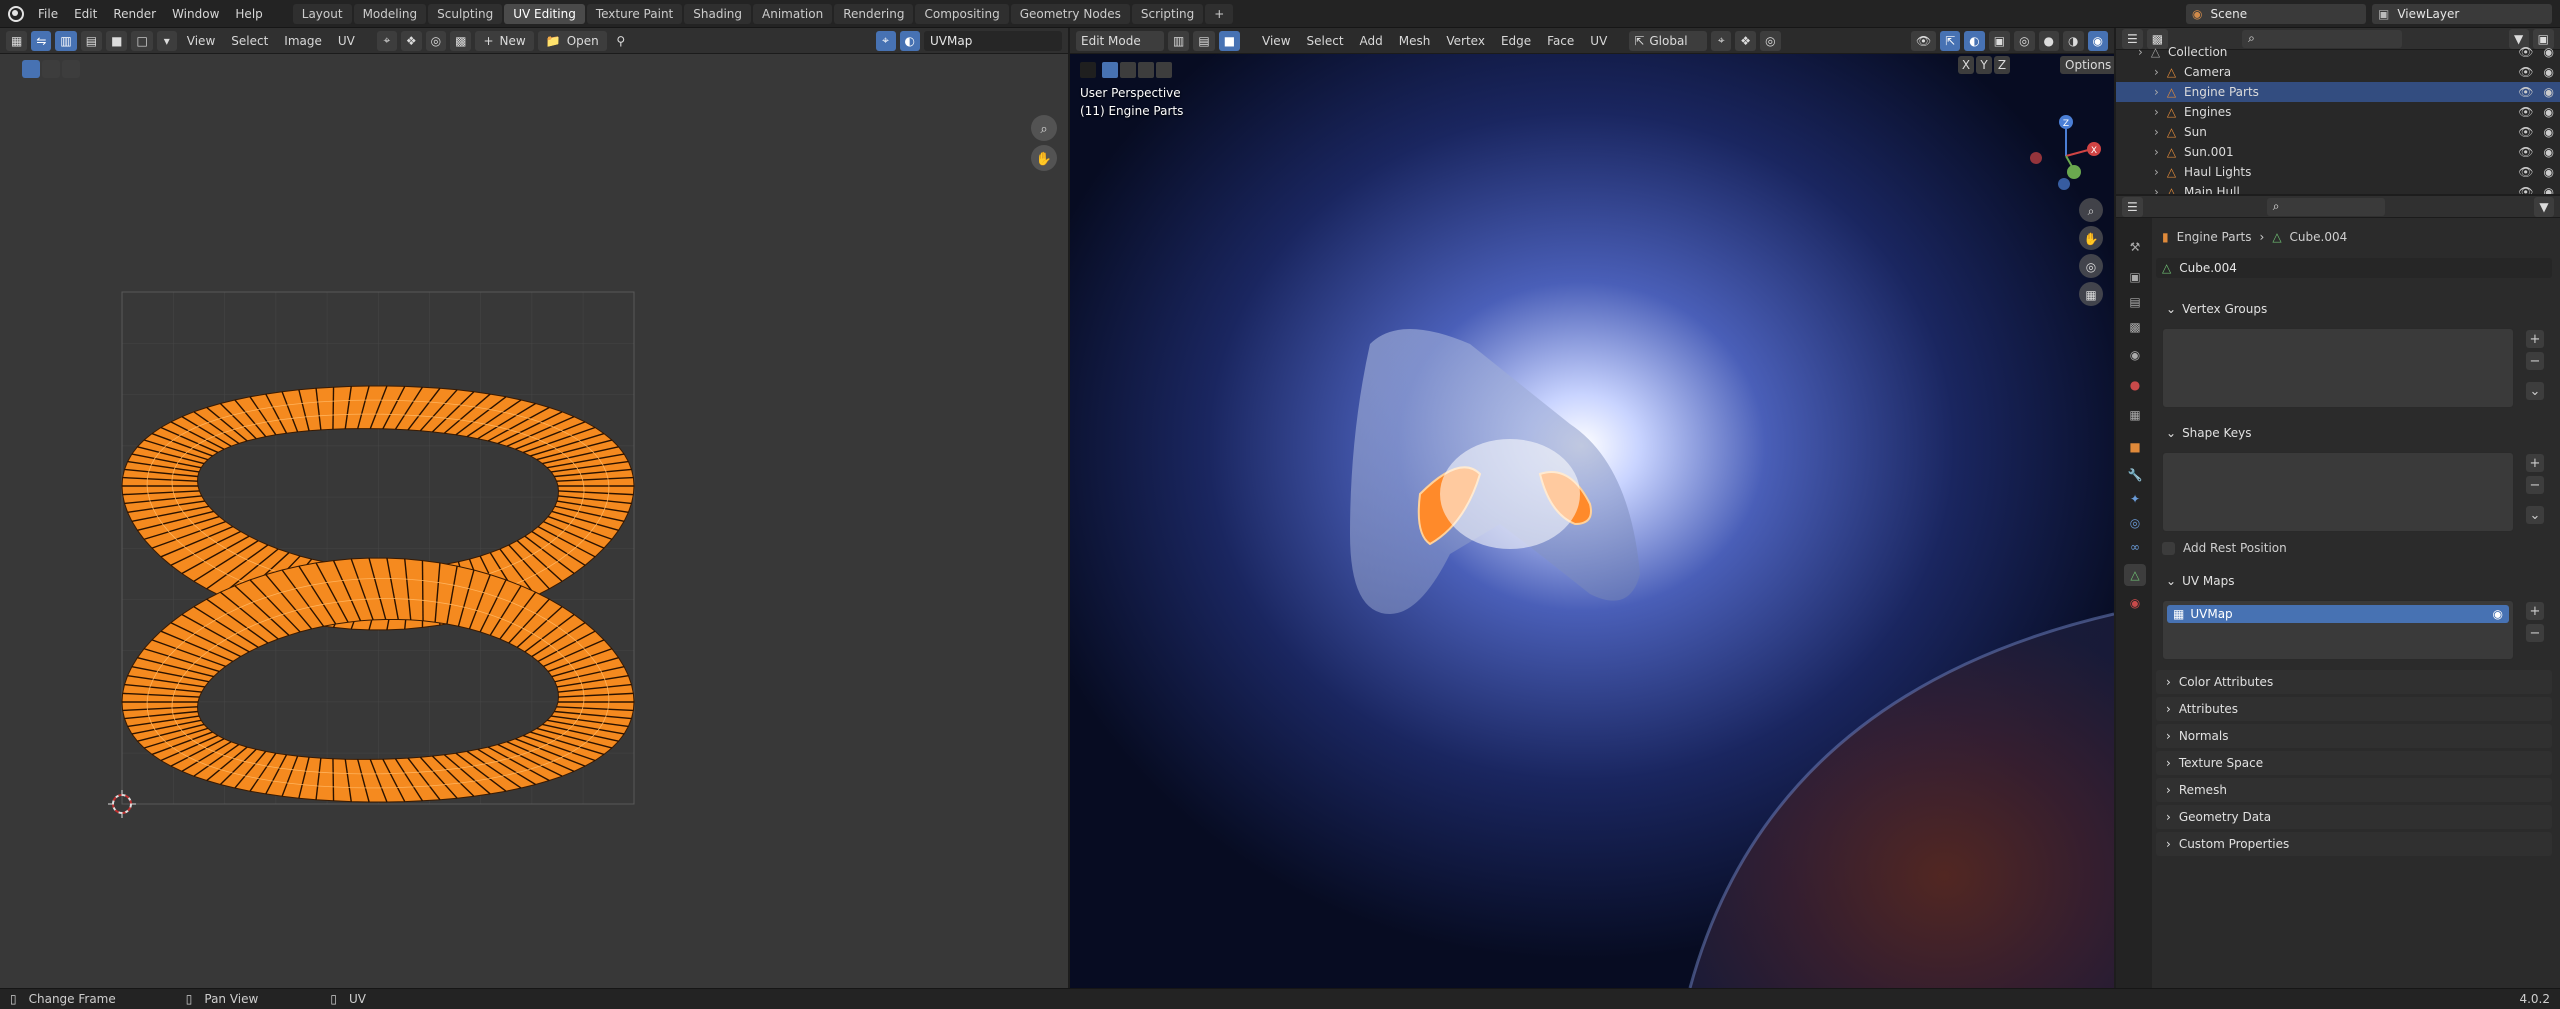 This screenshot has width=2560, height=1009. Describe the element at coordinates (1516, 41) in the screenshot. I see `vp-menu-edge: Edge` at that location.